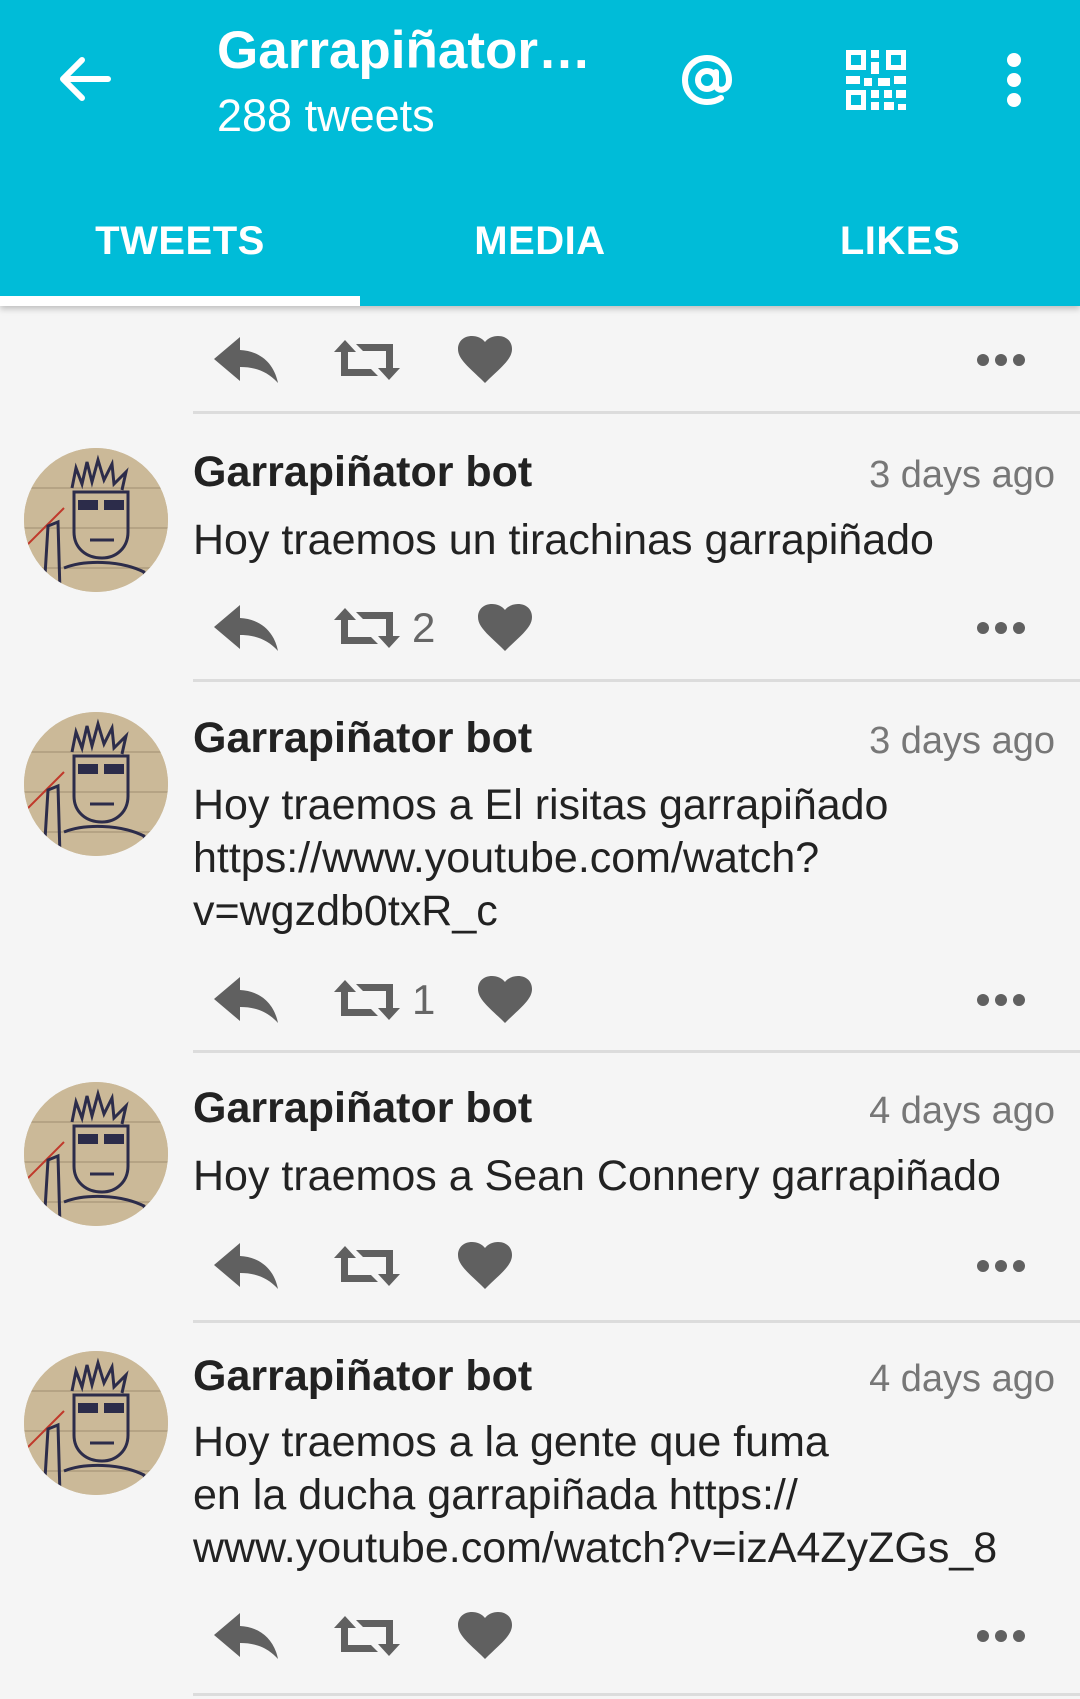 This screenshot has width=1080, height=1699. I want to click on tweet-text: Hoy traemos un tirachinas garrapiñado, so click(563, 540).